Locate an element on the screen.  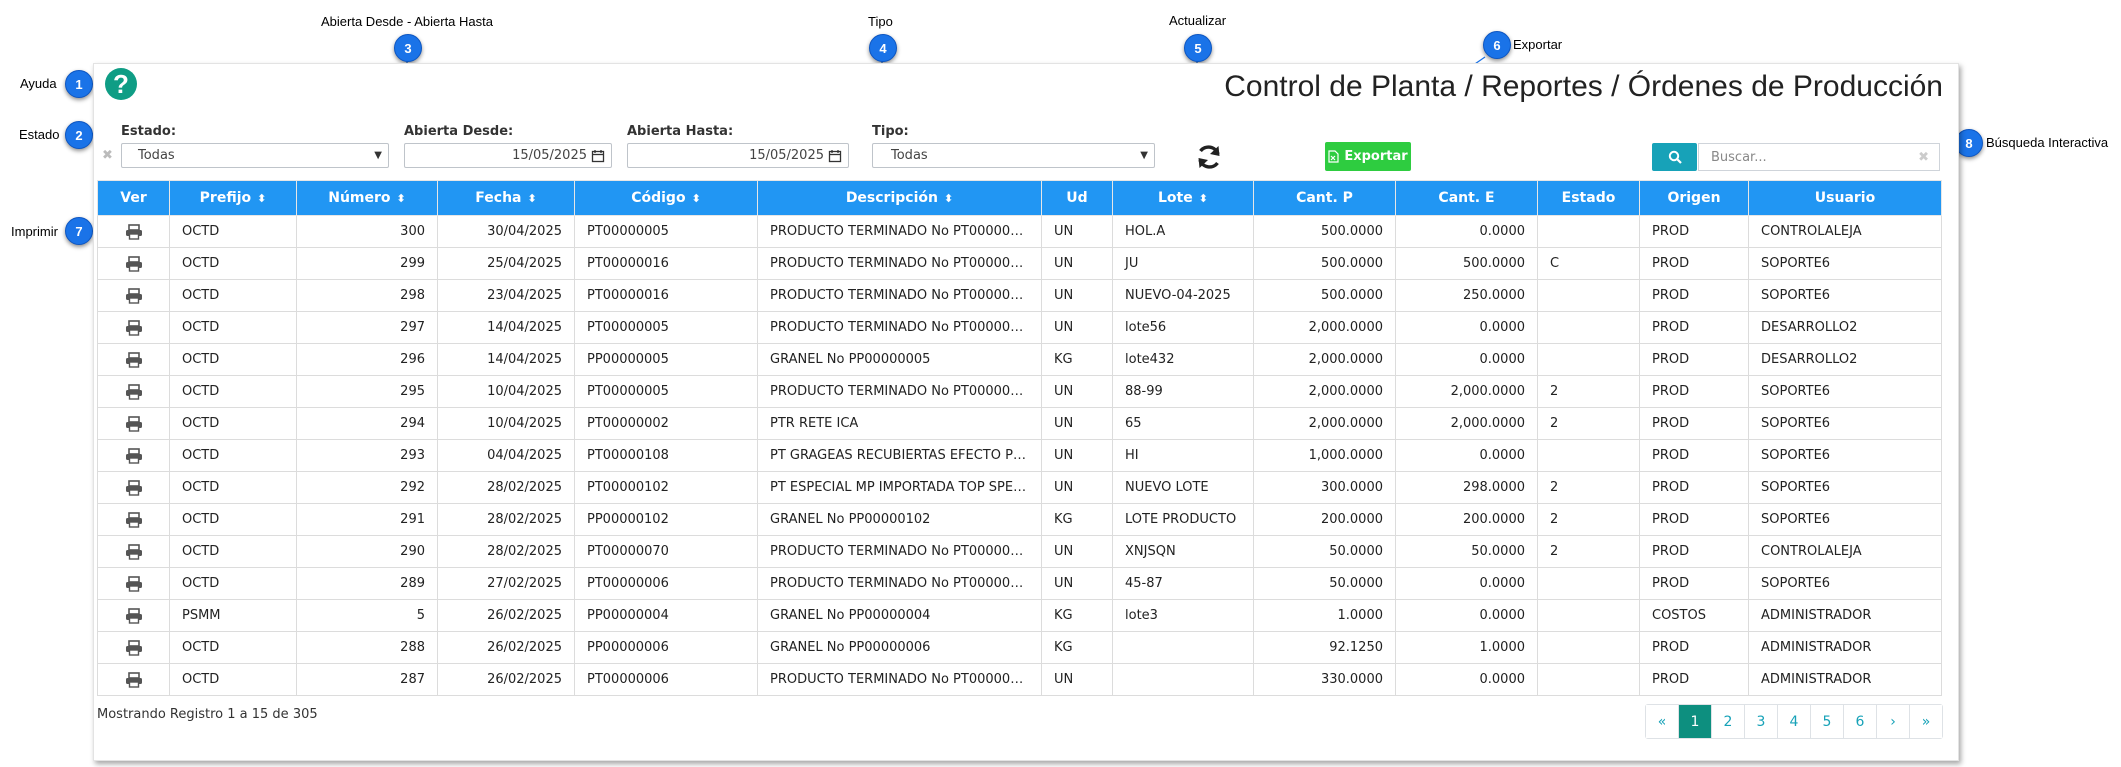
page-link: » is located at coordinates (1926, 721).